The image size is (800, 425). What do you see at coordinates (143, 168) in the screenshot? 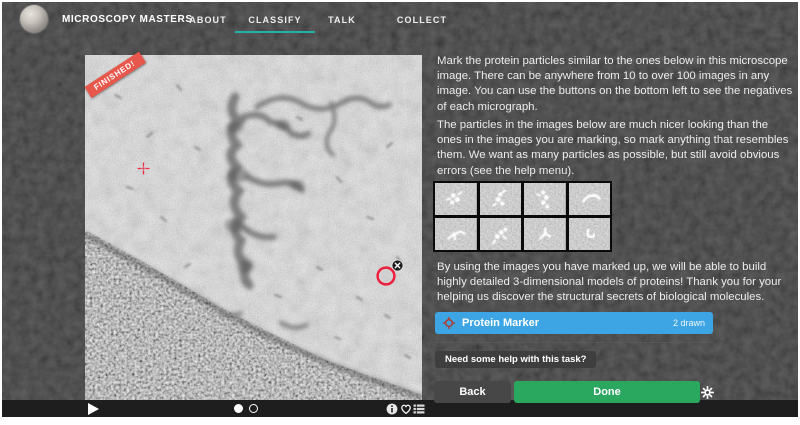
I see `protein-marker-crosshair` at bounding box center [143, 168].